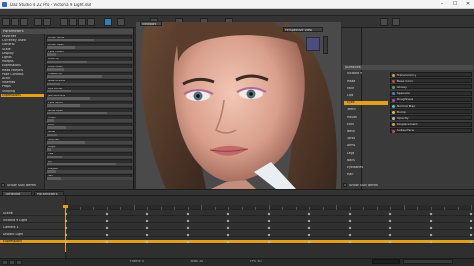  I want to click on view-controls-icon, so click(325, 45).